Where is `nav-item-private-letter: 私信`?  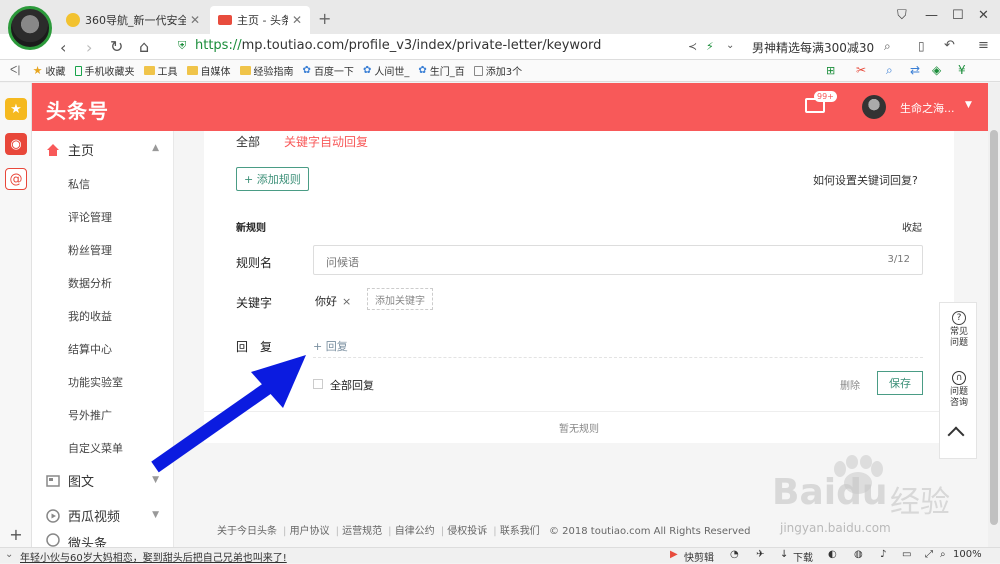
nav-item-private-letter: 私信 is located at coordinates (79, 184).